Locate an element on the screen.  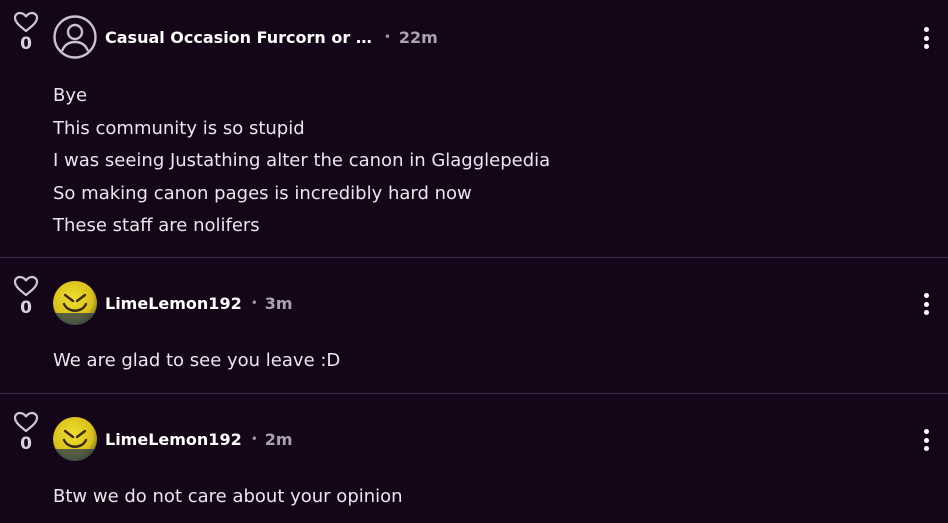
timestamp: 2m is located at coordinates (279, 439).